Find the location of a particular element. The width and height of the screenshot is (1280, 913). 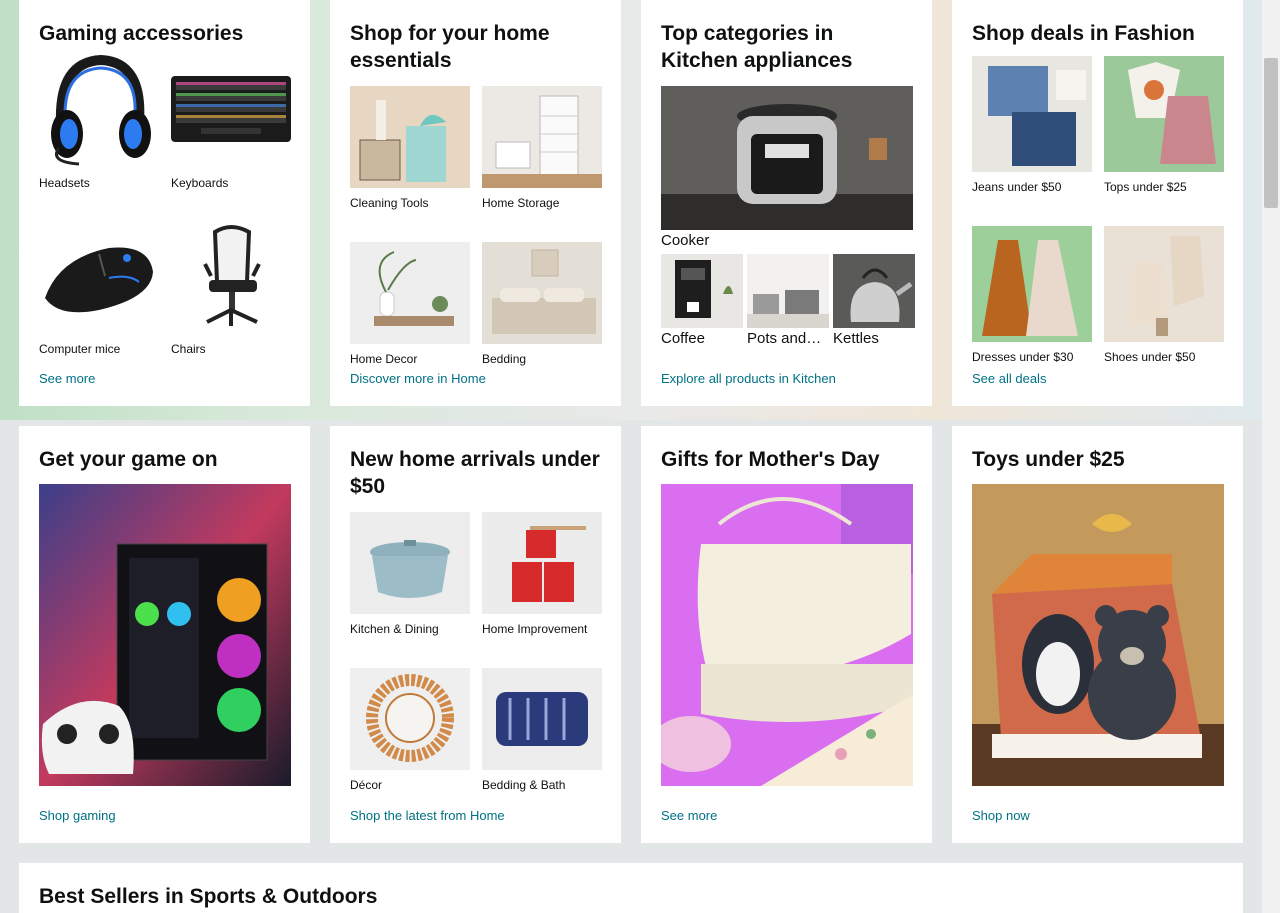

tops-image is located at coordinates (1164, 114).